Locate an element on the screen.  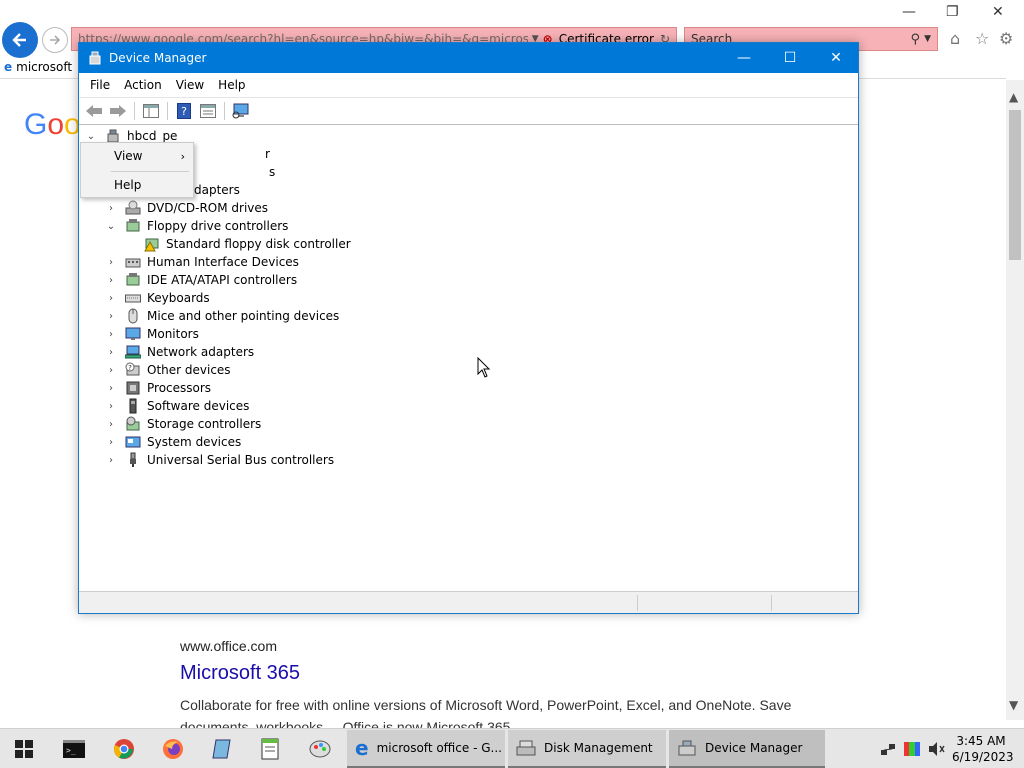
help-icon: ? is located at coordinates (184, 111).